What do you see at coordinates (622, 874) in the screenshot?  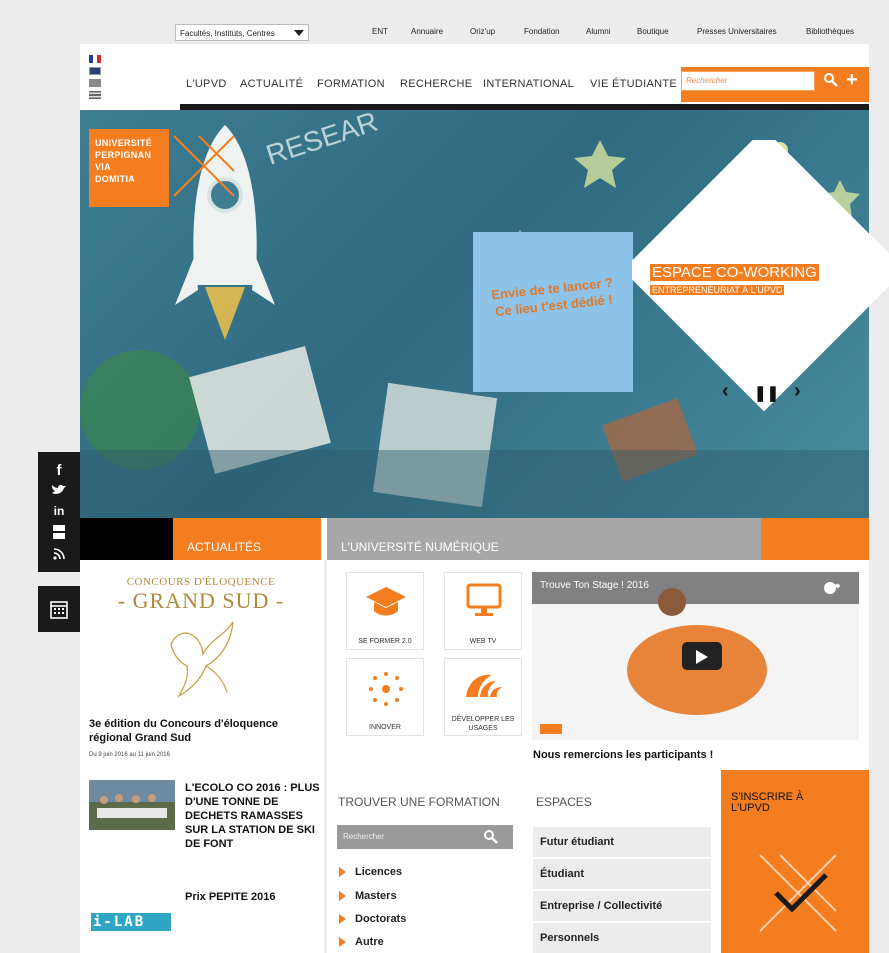 I see `espace-etudiant: Étudiant` at bounding box center [622, 874].